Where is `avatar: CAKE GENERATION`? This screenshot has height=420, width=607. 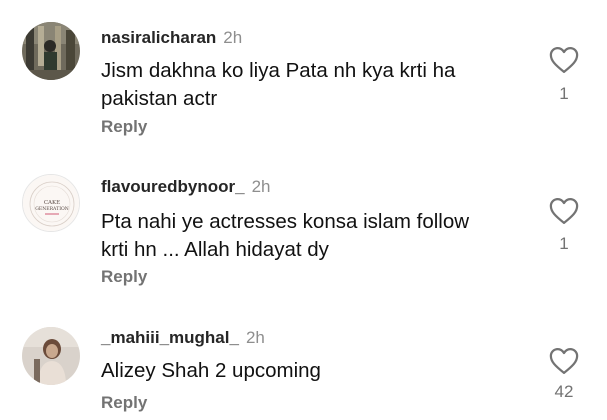 avatar: CAKE GENERATION is located at coordinates (51, 203).